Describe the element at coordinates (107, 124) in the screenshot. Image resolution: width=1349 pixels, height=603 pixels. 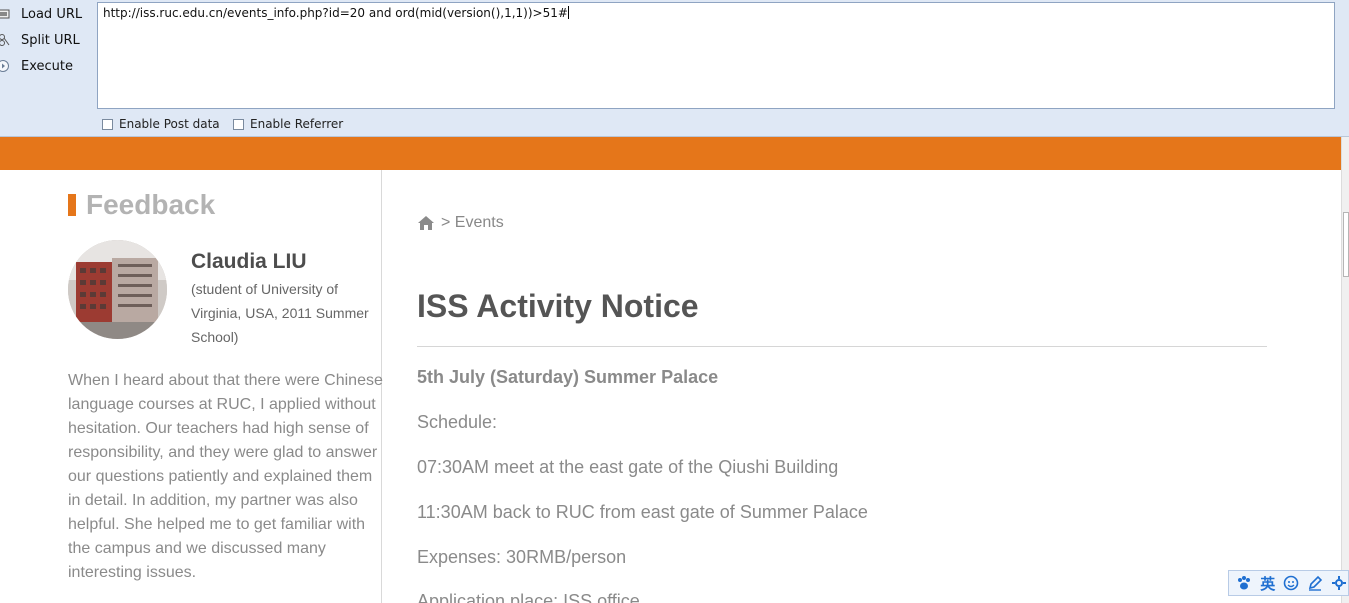
I see `enable-post-data-checkbox` at that location.